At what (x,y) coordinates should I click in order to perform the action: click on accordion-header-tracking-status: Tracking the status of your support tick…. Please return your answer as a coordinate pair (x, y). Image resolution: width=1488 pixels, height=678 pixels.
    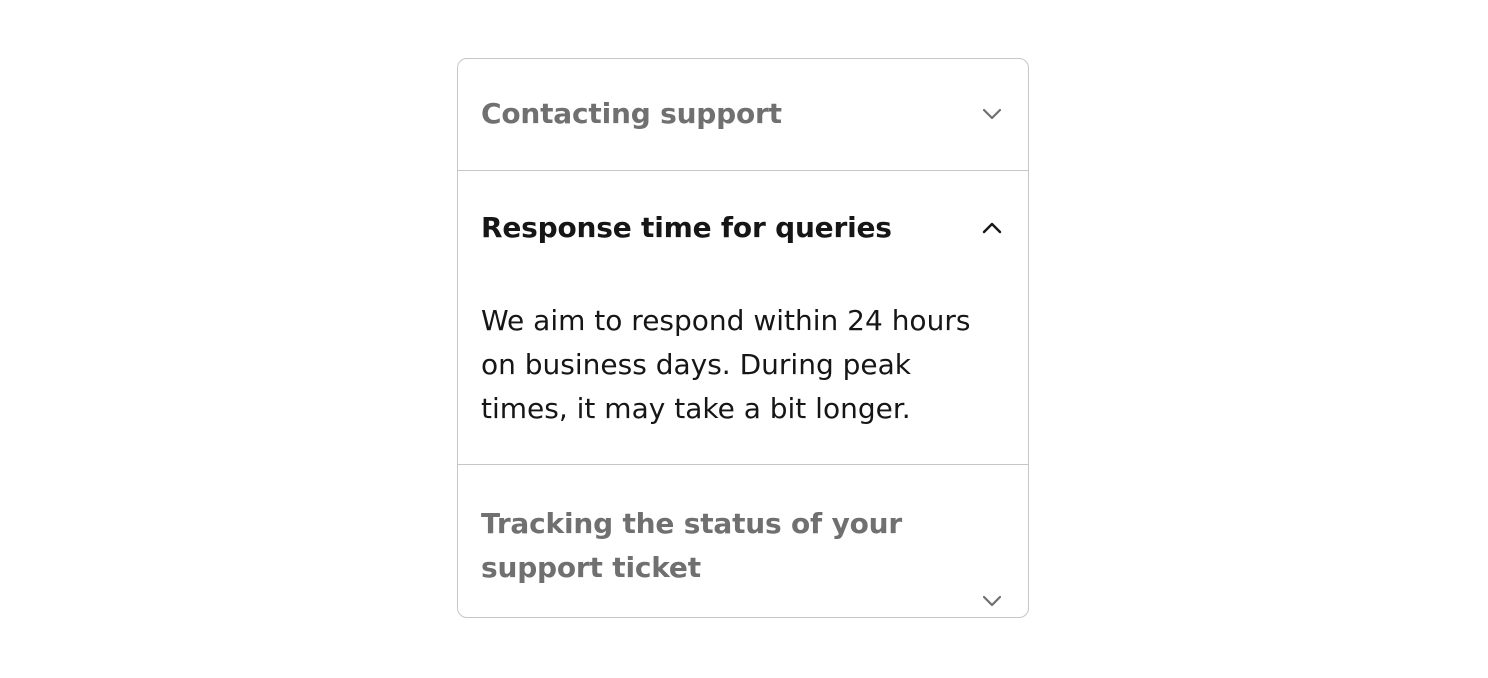
    Looking at the image, I should click on (743, 541).